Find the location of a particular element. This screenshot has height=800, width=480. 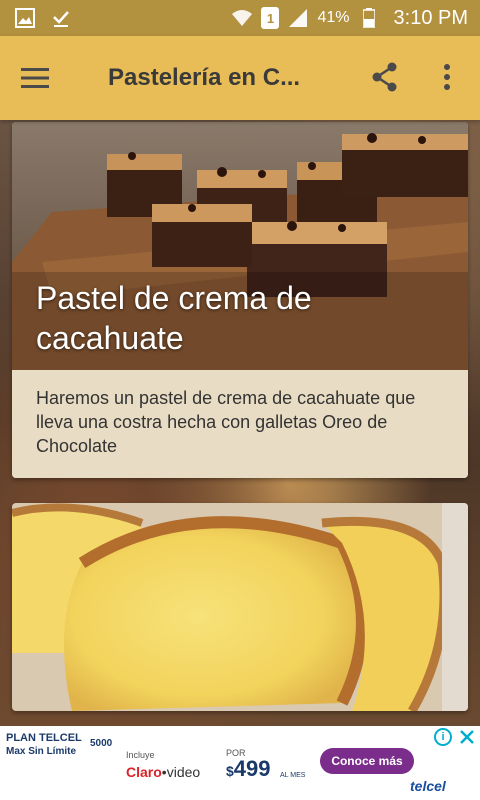

ad-video: video is located at coordinates (183, 772).